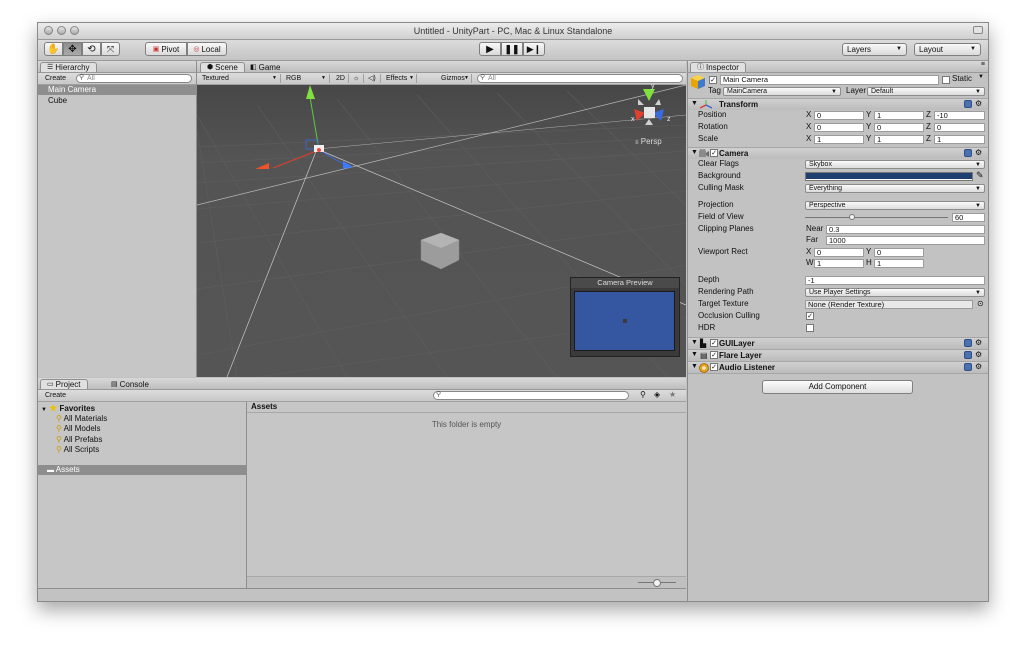 The image size is (1024, 651). Describe the element at coordinates (810, 328) in the screenshot. I see `hdr-checkbox` at that location.